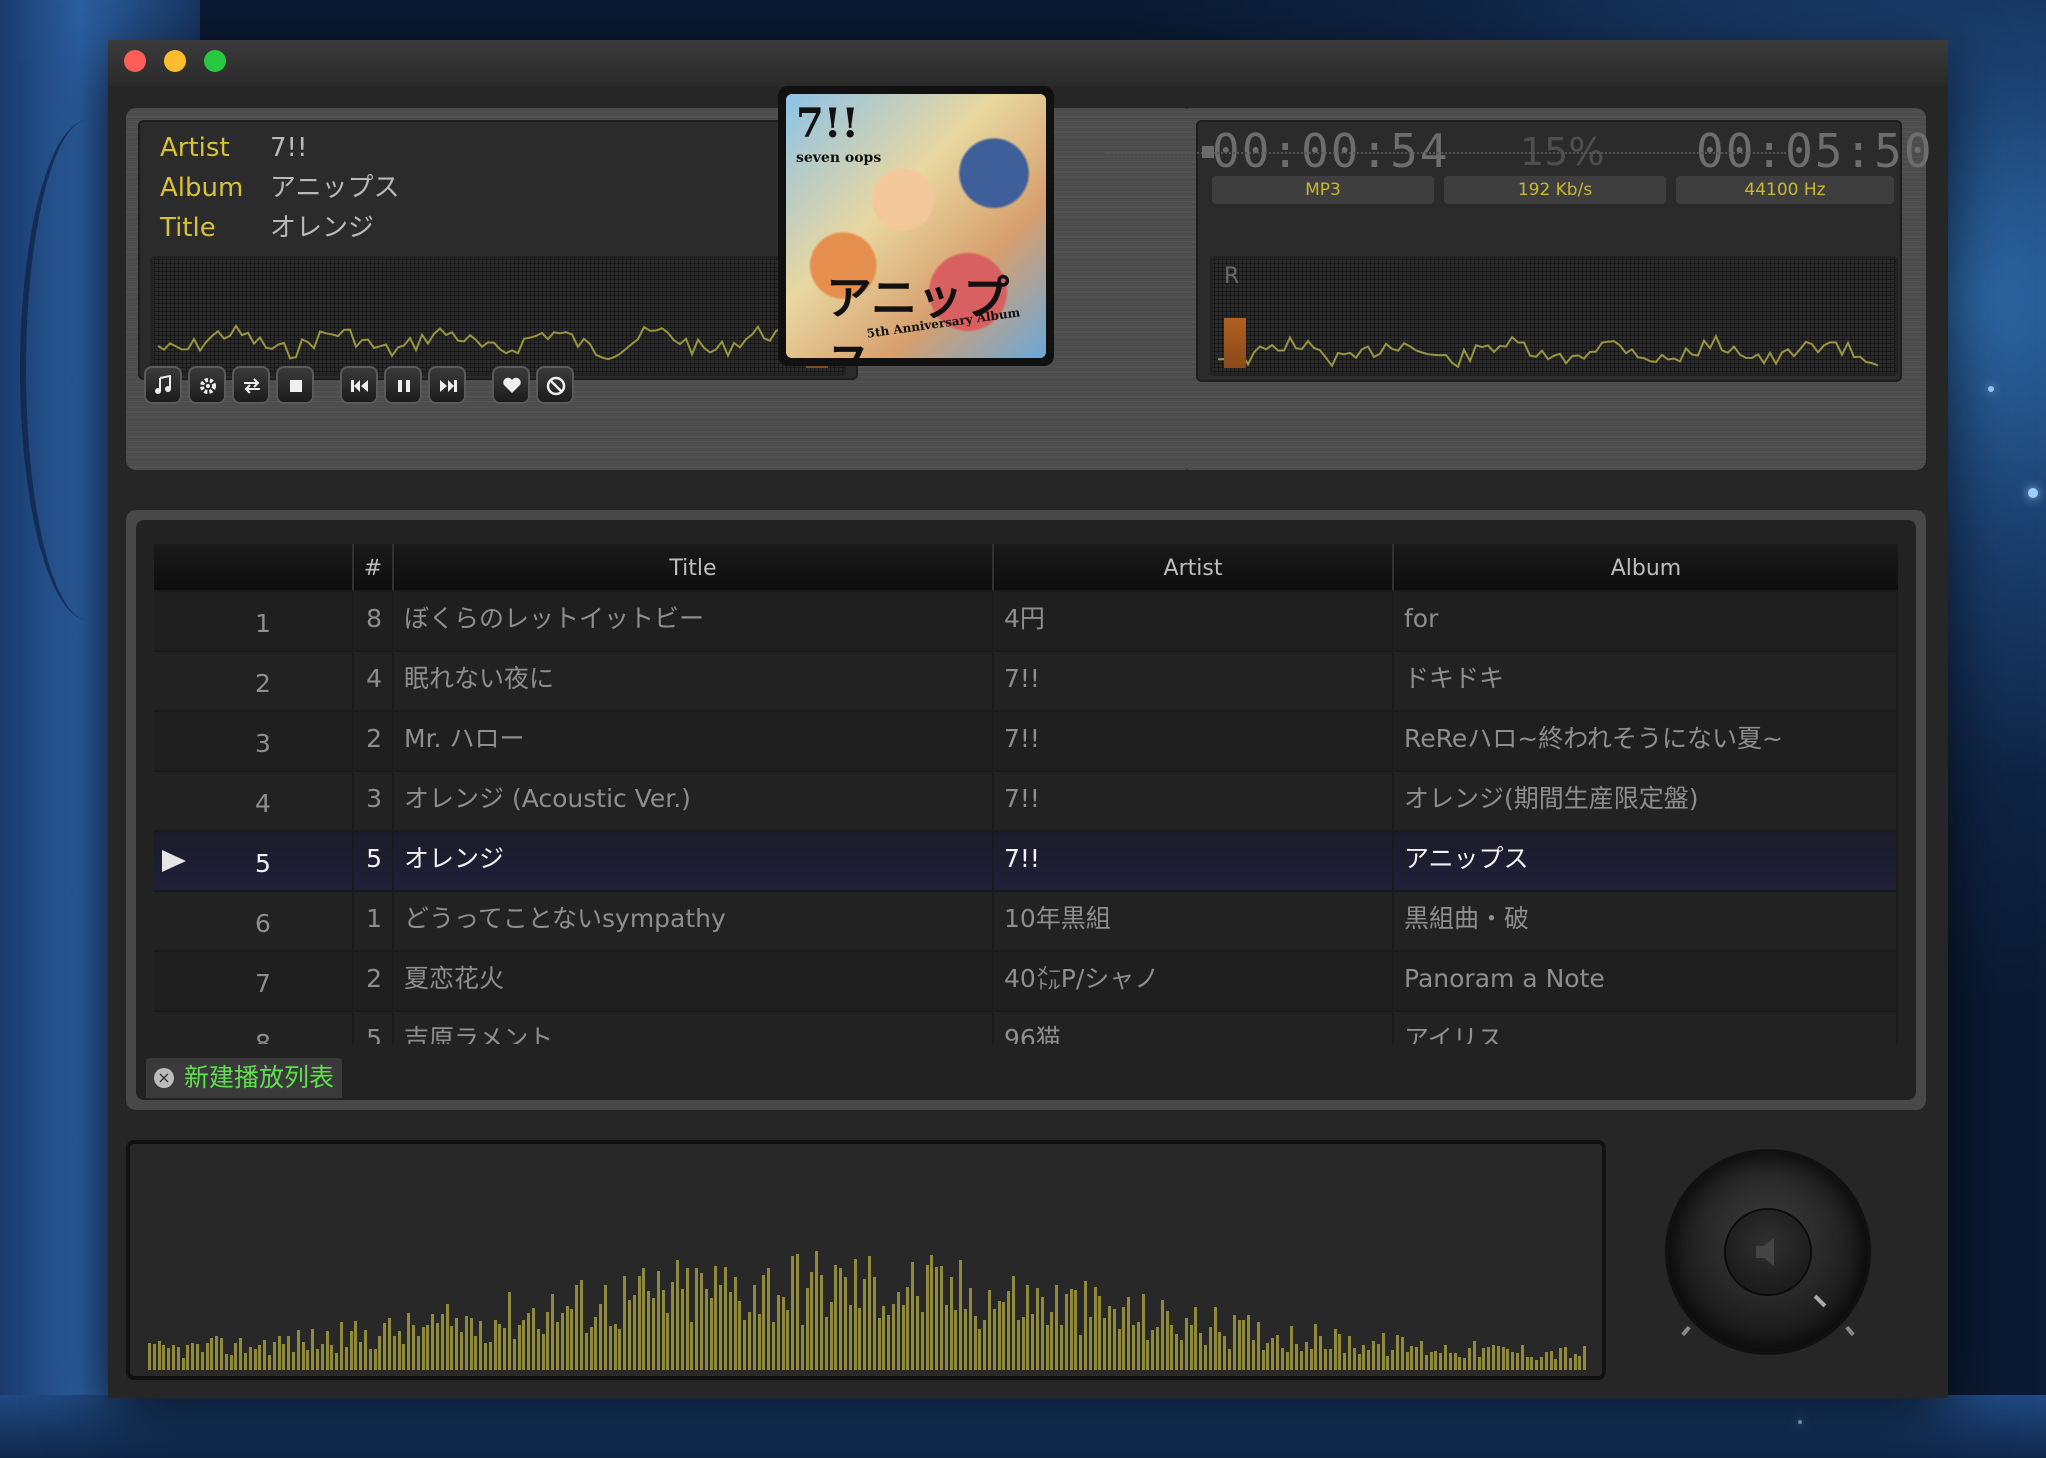 This screenshot has height=1458, width=2046. Describe the element at coordinates (175, 61) in the screenshot. I see `minimize-button` at that location.